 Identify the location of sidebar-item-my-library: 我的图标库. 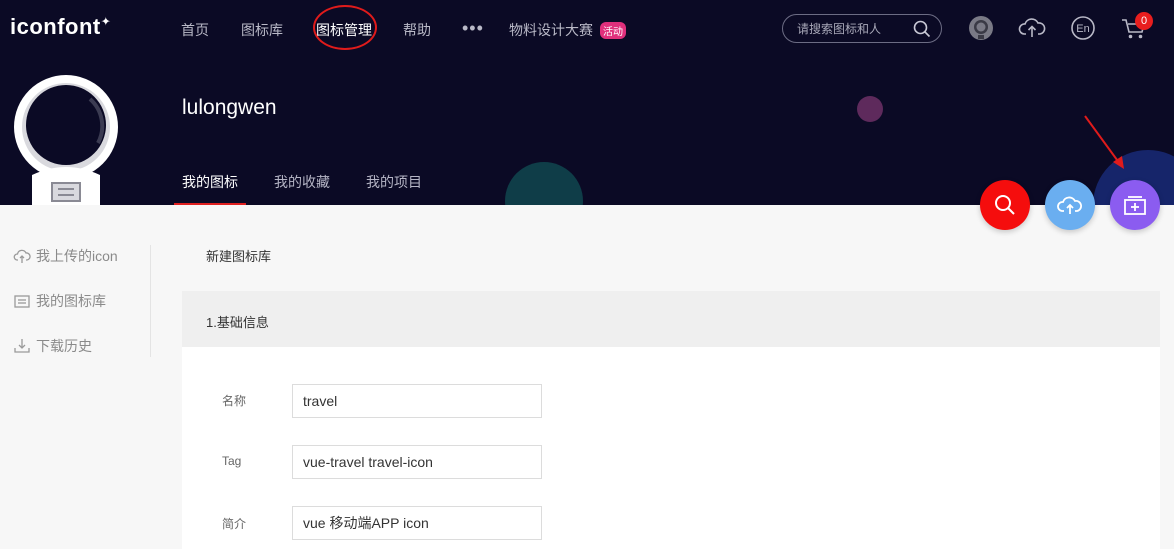
(59, 301).